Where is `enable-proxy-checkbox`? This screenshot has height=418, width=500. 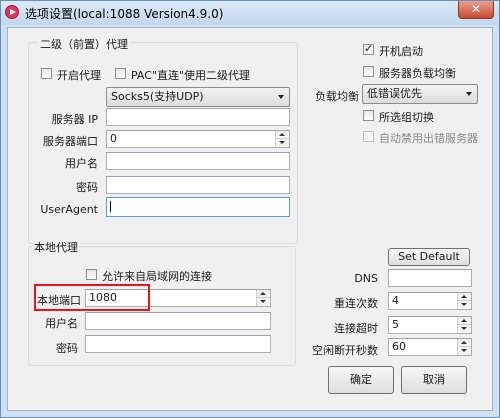 enable-proxy-checkbox is located at coordinates (46, 73).